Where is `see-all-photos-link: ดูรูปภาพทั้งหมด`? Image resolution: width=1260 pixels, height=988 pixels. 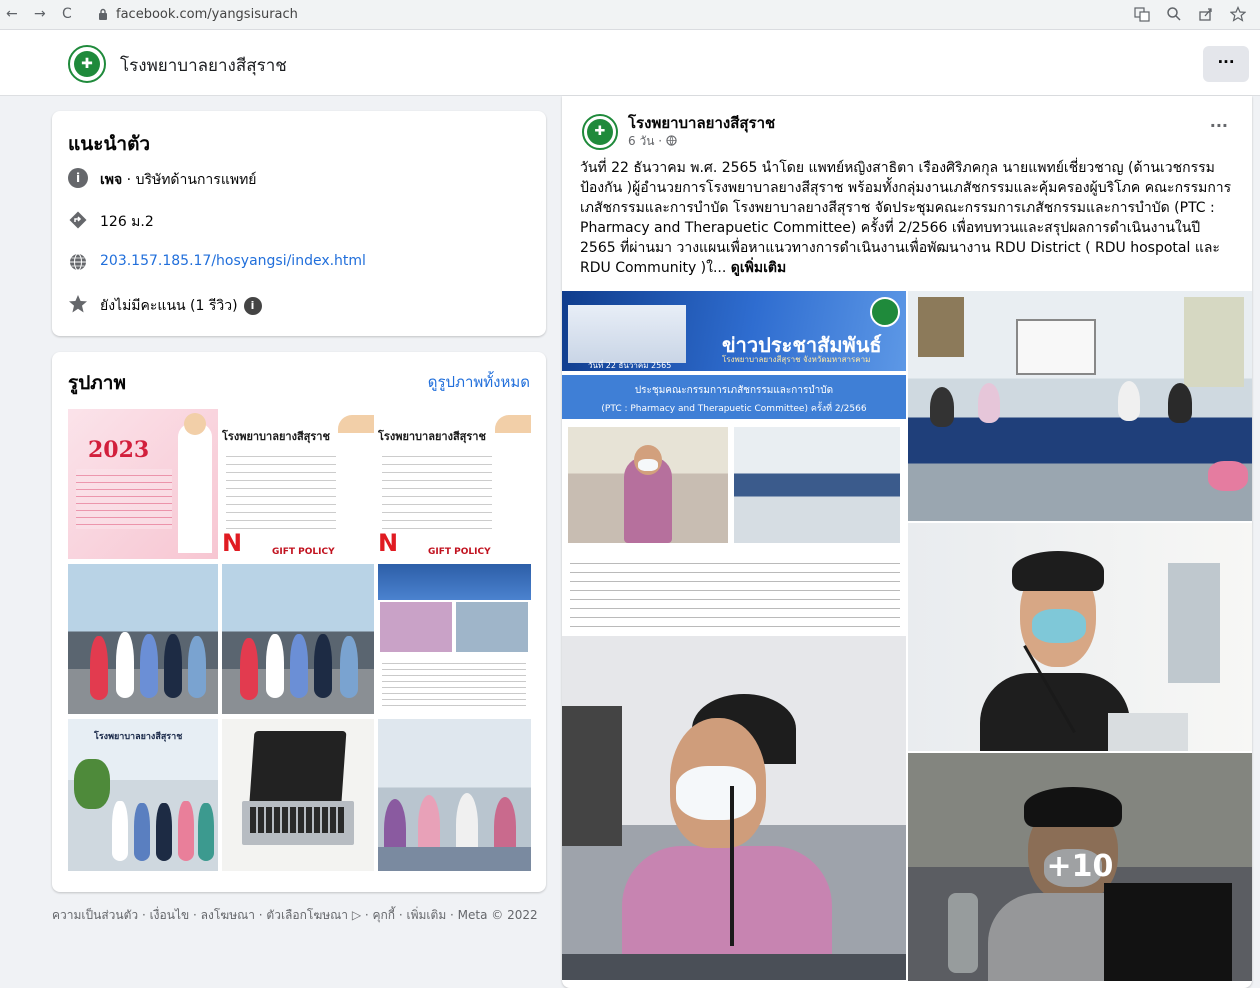
see-all-photos-link: ดูรูปภาพทั้งหมด is located at coordinates (479, 382).